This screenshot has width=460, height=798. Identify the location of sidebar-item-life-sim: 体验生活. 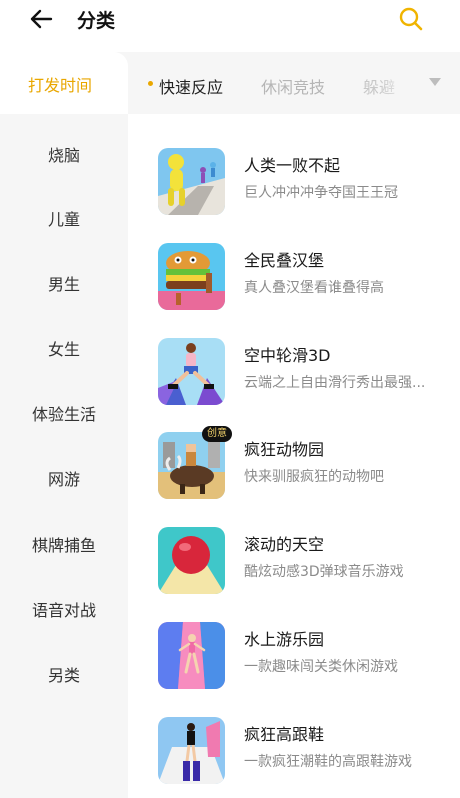
(64, 413).